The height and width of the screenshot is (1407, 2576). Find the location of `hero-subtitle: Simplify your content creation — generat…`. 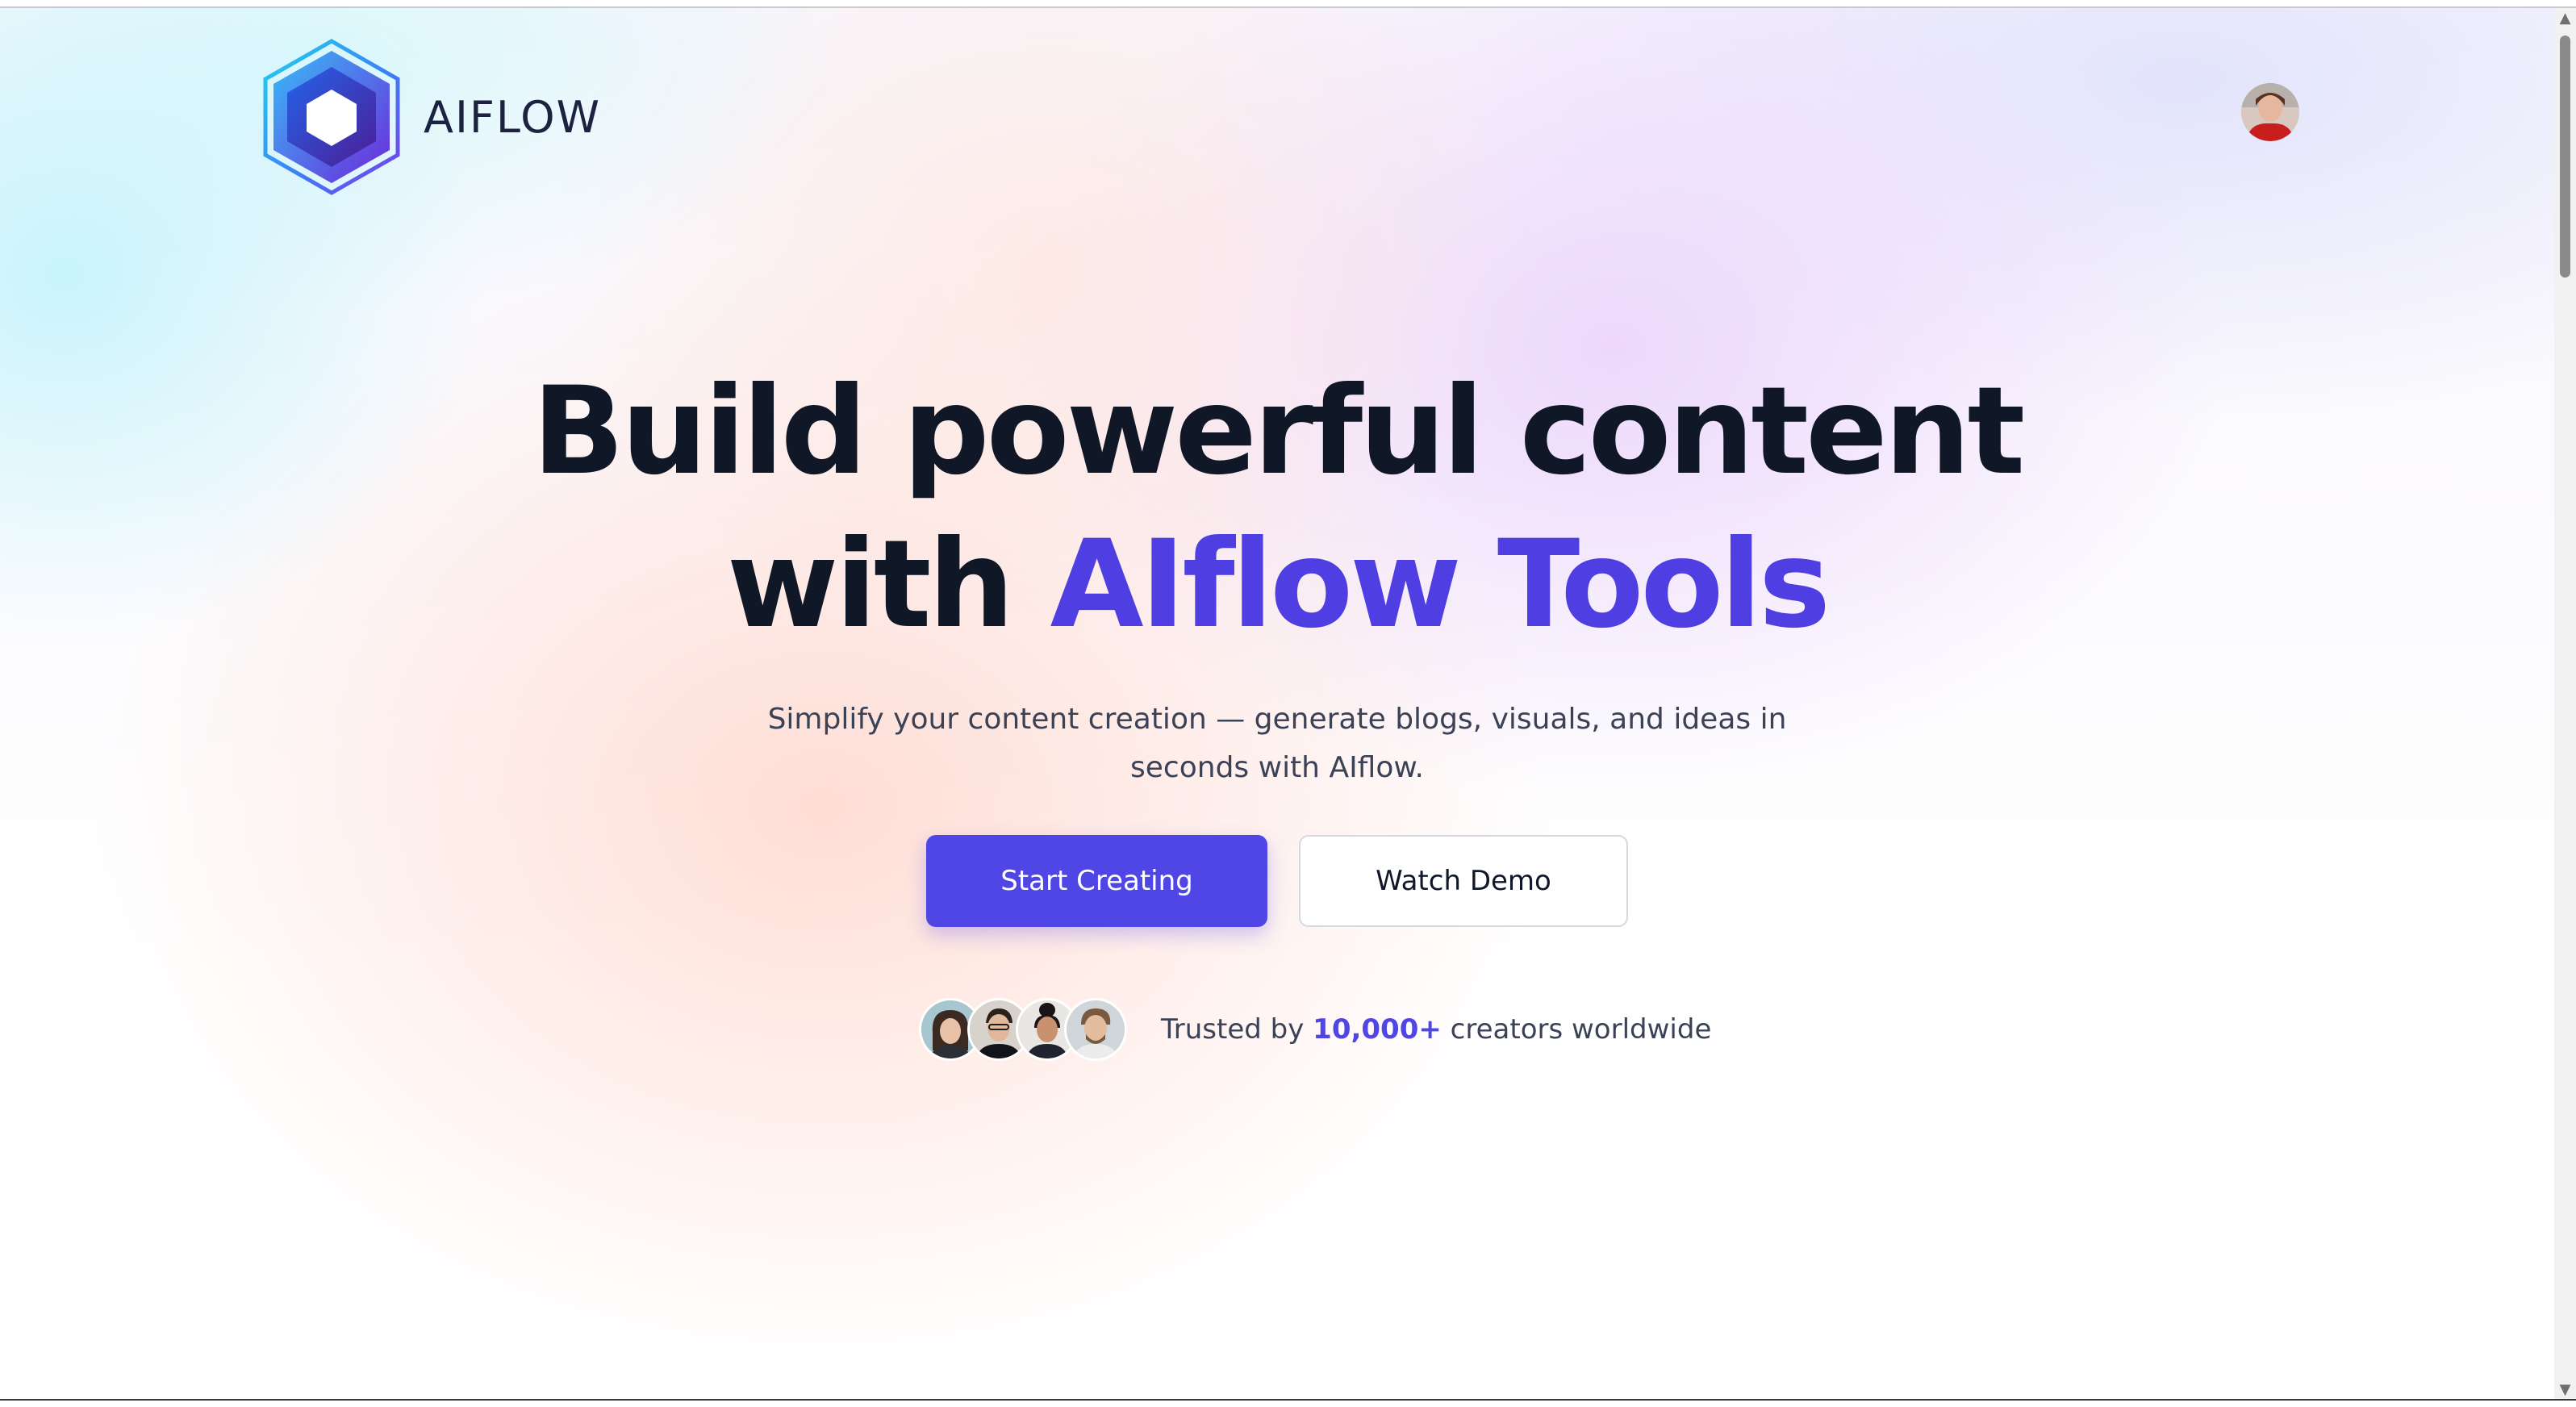

hero-subtitle: Simplify your content creation — generat… is located at coordinates (1277, 743).